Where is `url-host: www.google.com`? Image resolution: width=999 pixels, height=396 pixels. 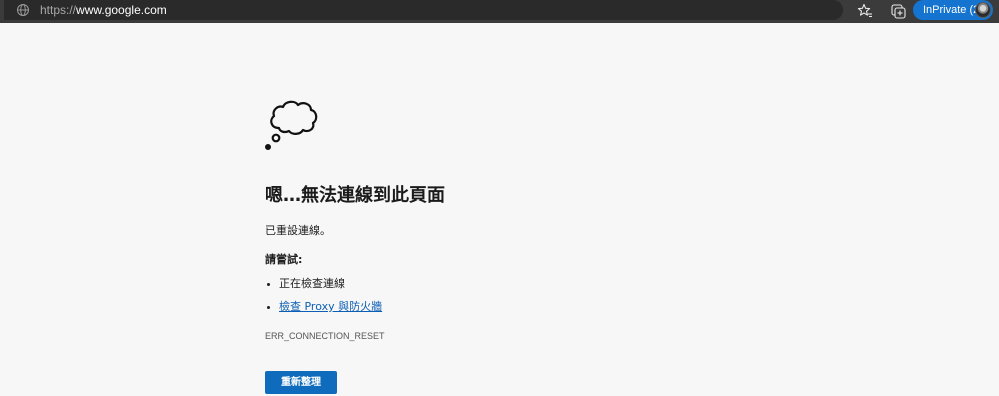
url-host: www.google.com is located at coordinates (121, 10).